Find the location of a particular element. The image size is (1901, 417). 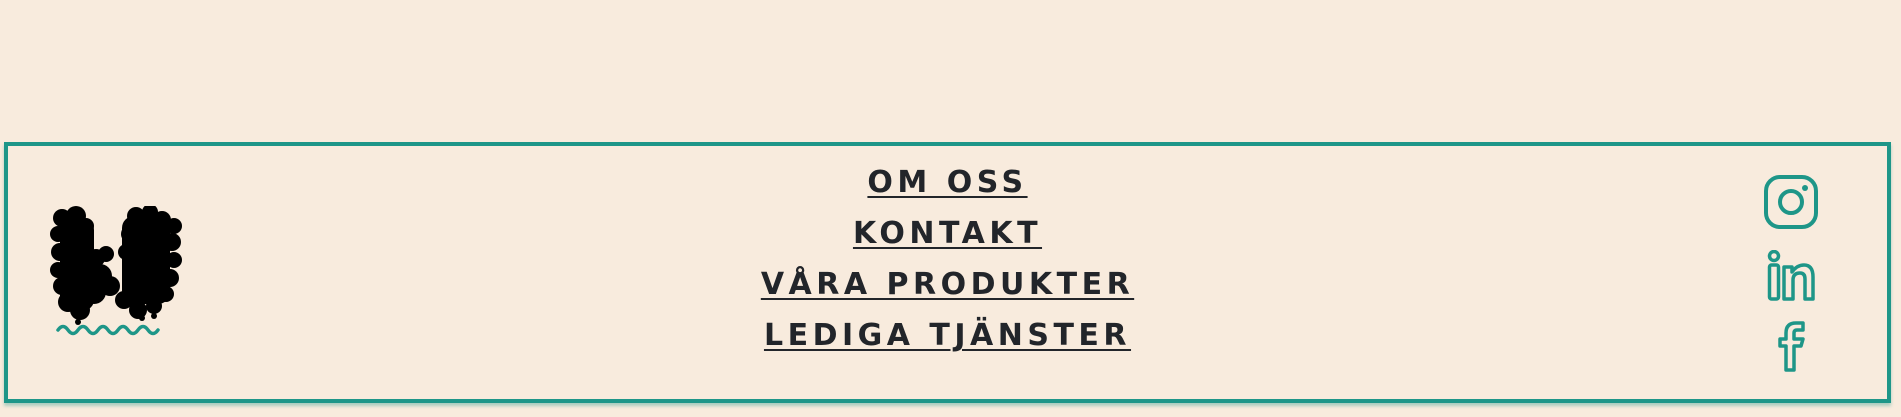

nav-link-lediga-tjanster: LEDIGA TJÄNSTER is located at coordinates (947, 336).